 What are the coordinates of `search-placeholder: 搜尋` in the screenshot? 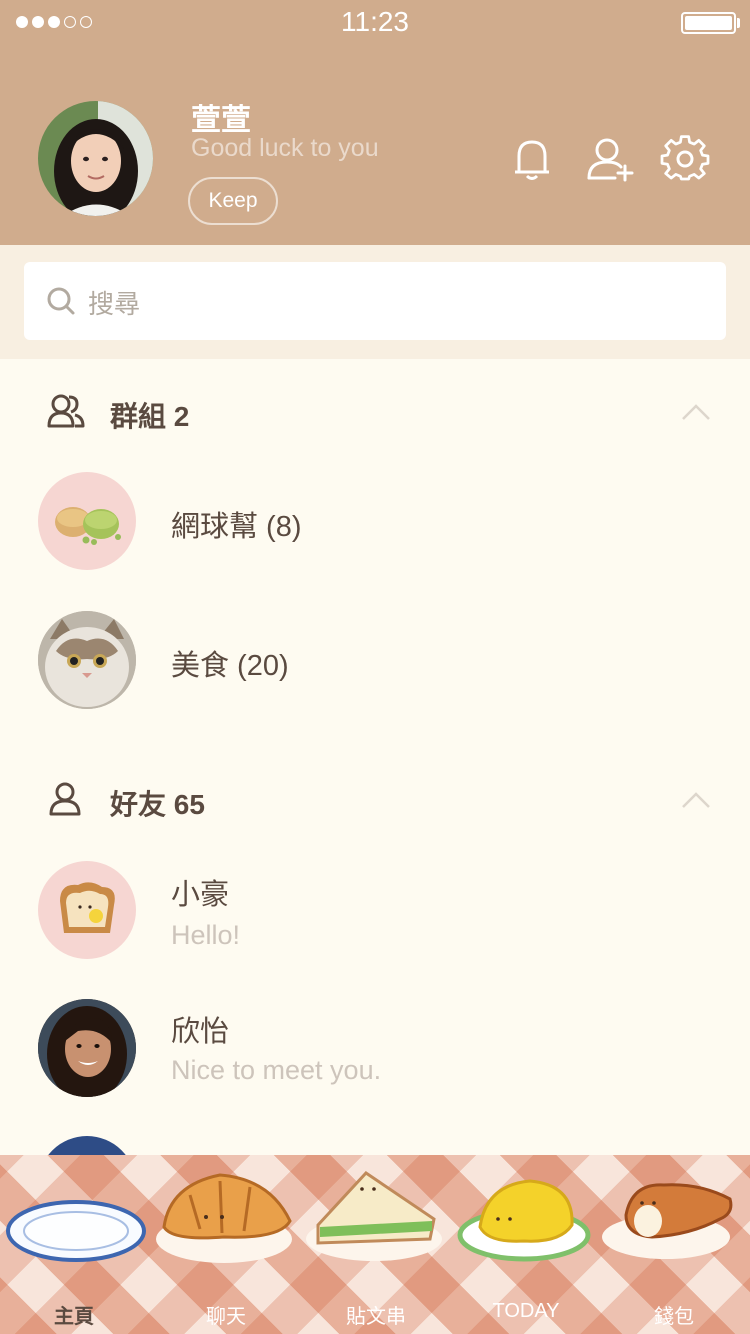 It's located at (114, 304).